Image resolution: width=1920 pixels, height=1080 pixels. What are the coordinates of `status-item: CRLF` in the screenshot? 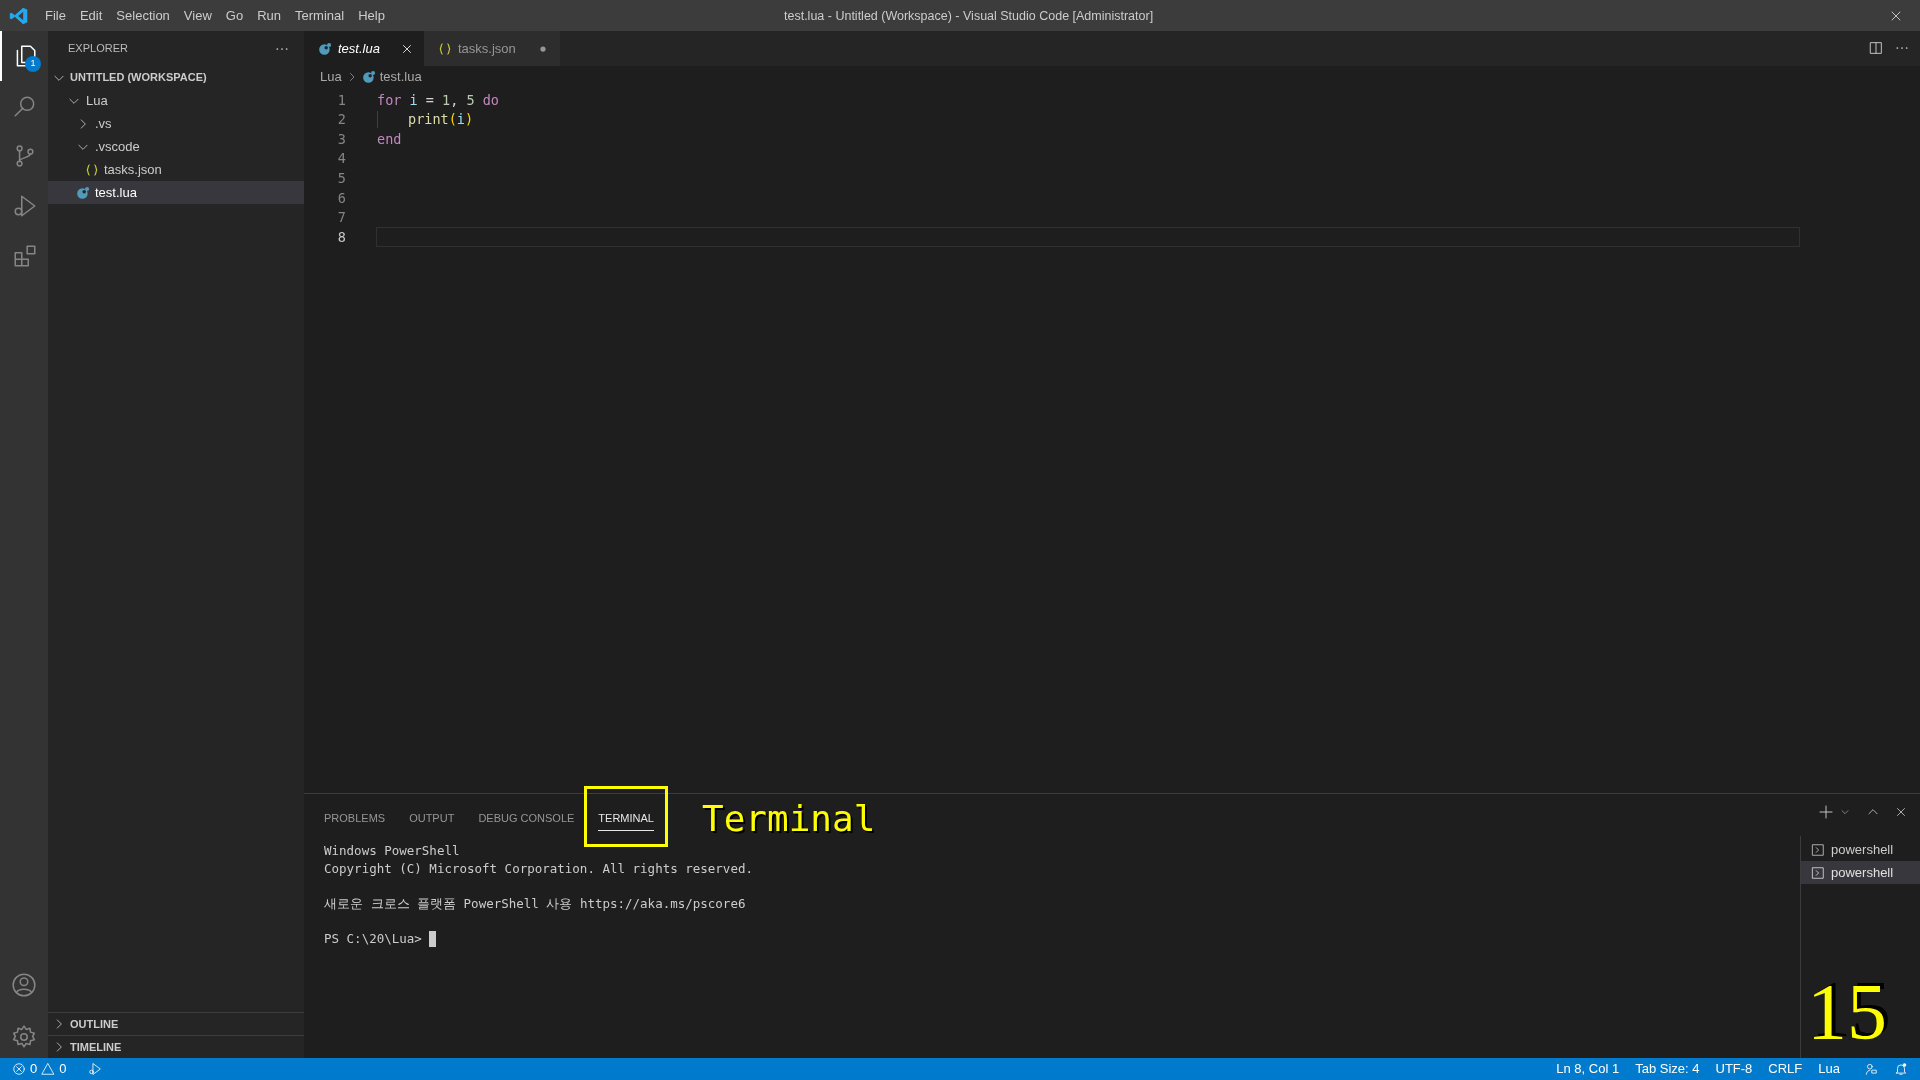 It's located at (1785, 1069).